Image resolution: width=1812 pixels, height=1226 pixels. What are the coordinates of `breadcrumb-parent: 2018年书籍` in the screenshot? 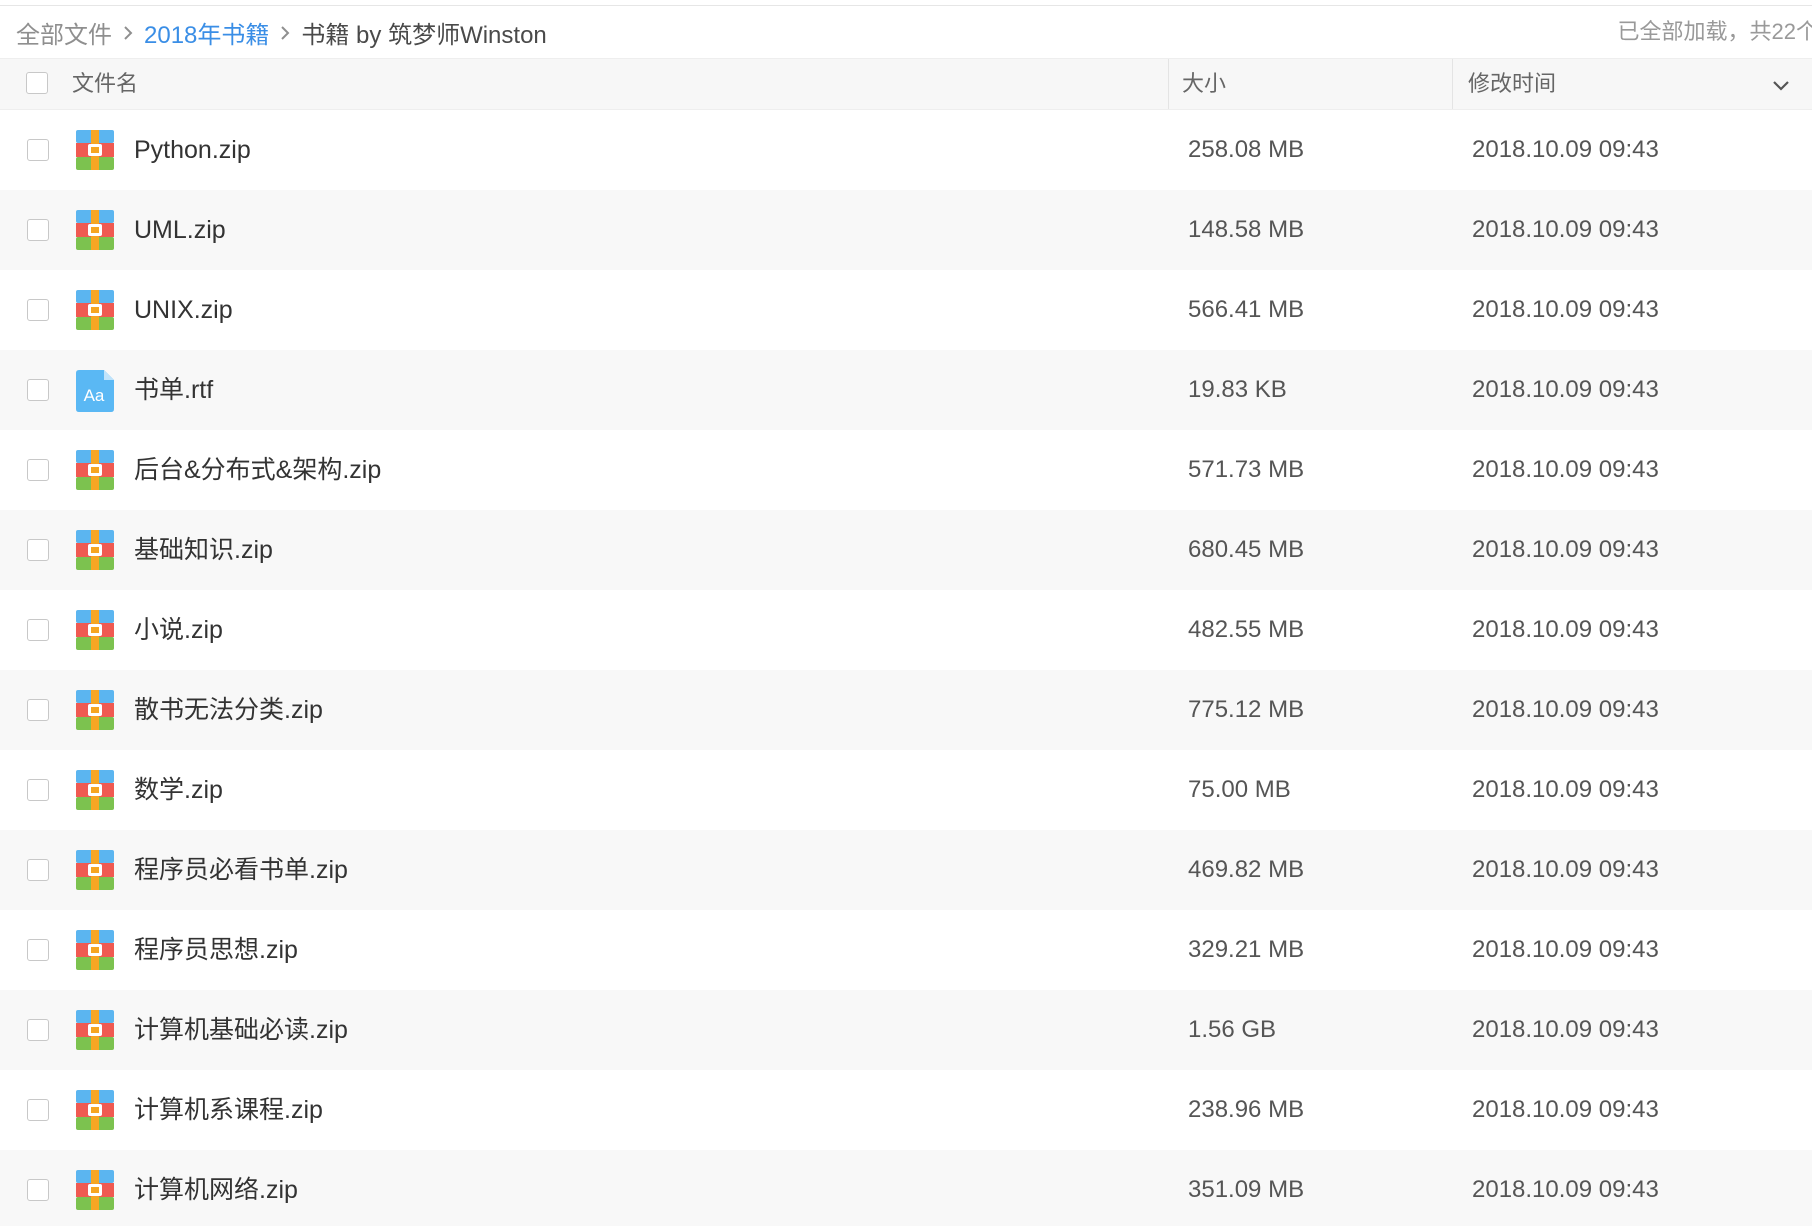 It's located at (206, 32).